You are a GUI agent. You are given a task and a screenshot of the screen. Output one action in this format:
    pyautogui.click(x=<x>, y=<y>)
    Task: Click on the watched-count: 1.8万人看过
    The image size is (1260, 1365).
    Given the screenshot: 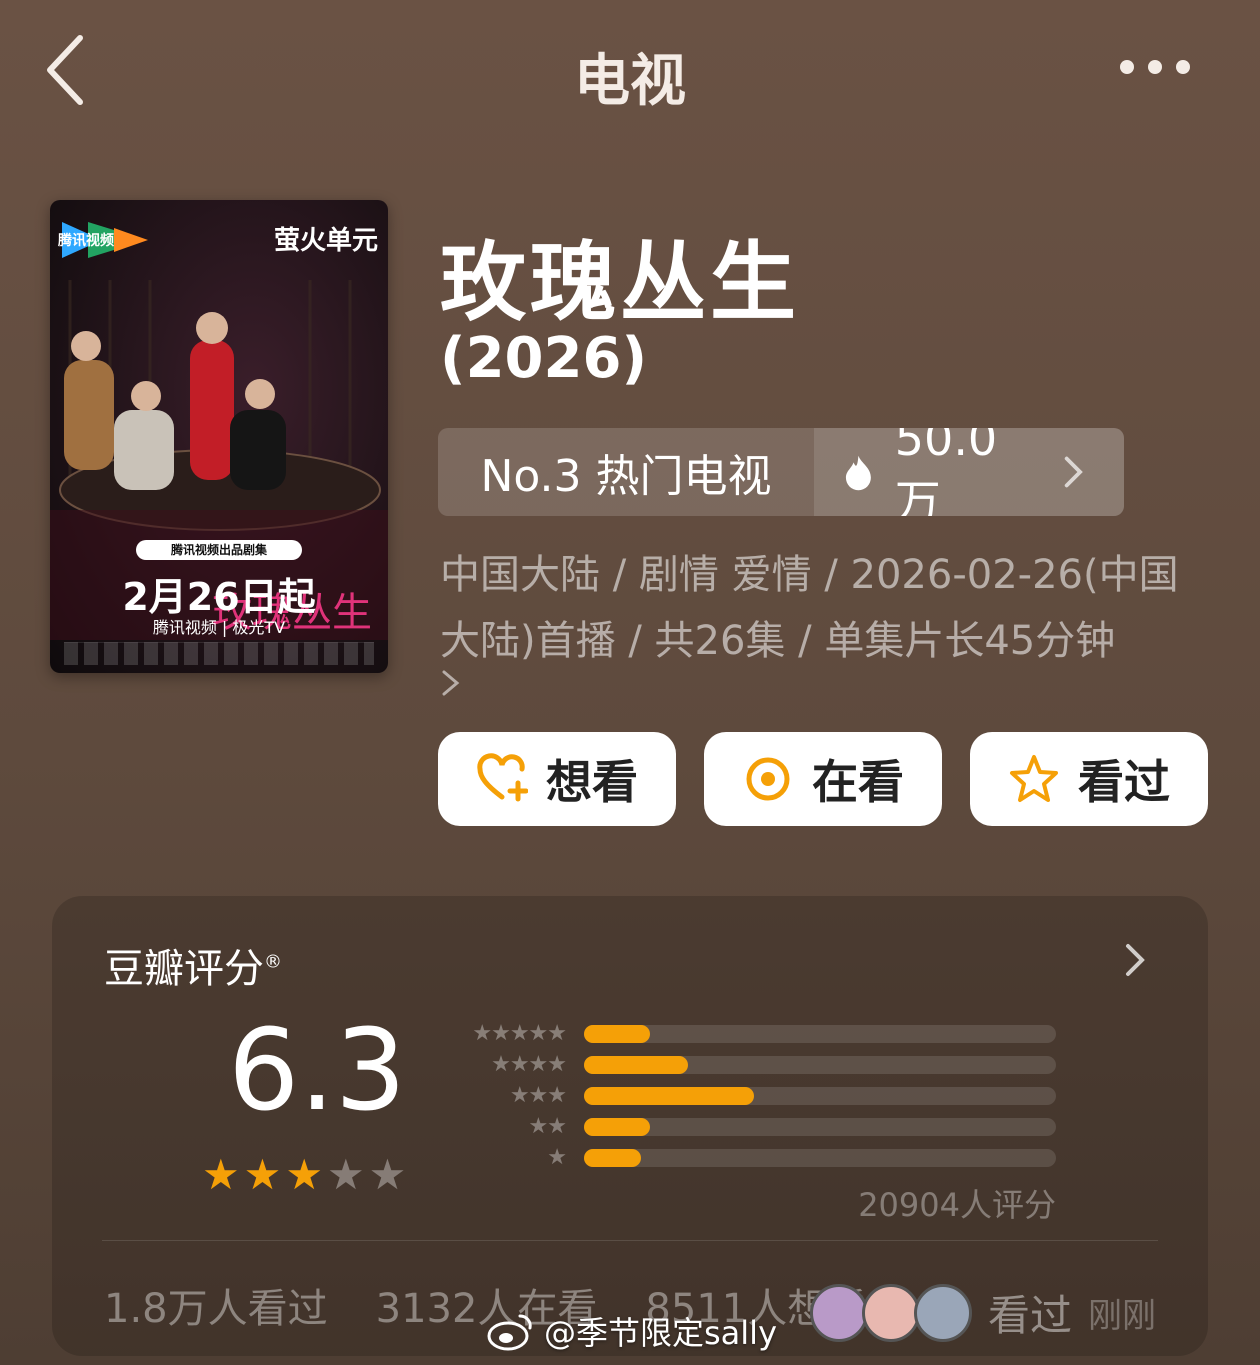 What is the action you would take?
    pyautogui.click(x=216, y=1309)
    